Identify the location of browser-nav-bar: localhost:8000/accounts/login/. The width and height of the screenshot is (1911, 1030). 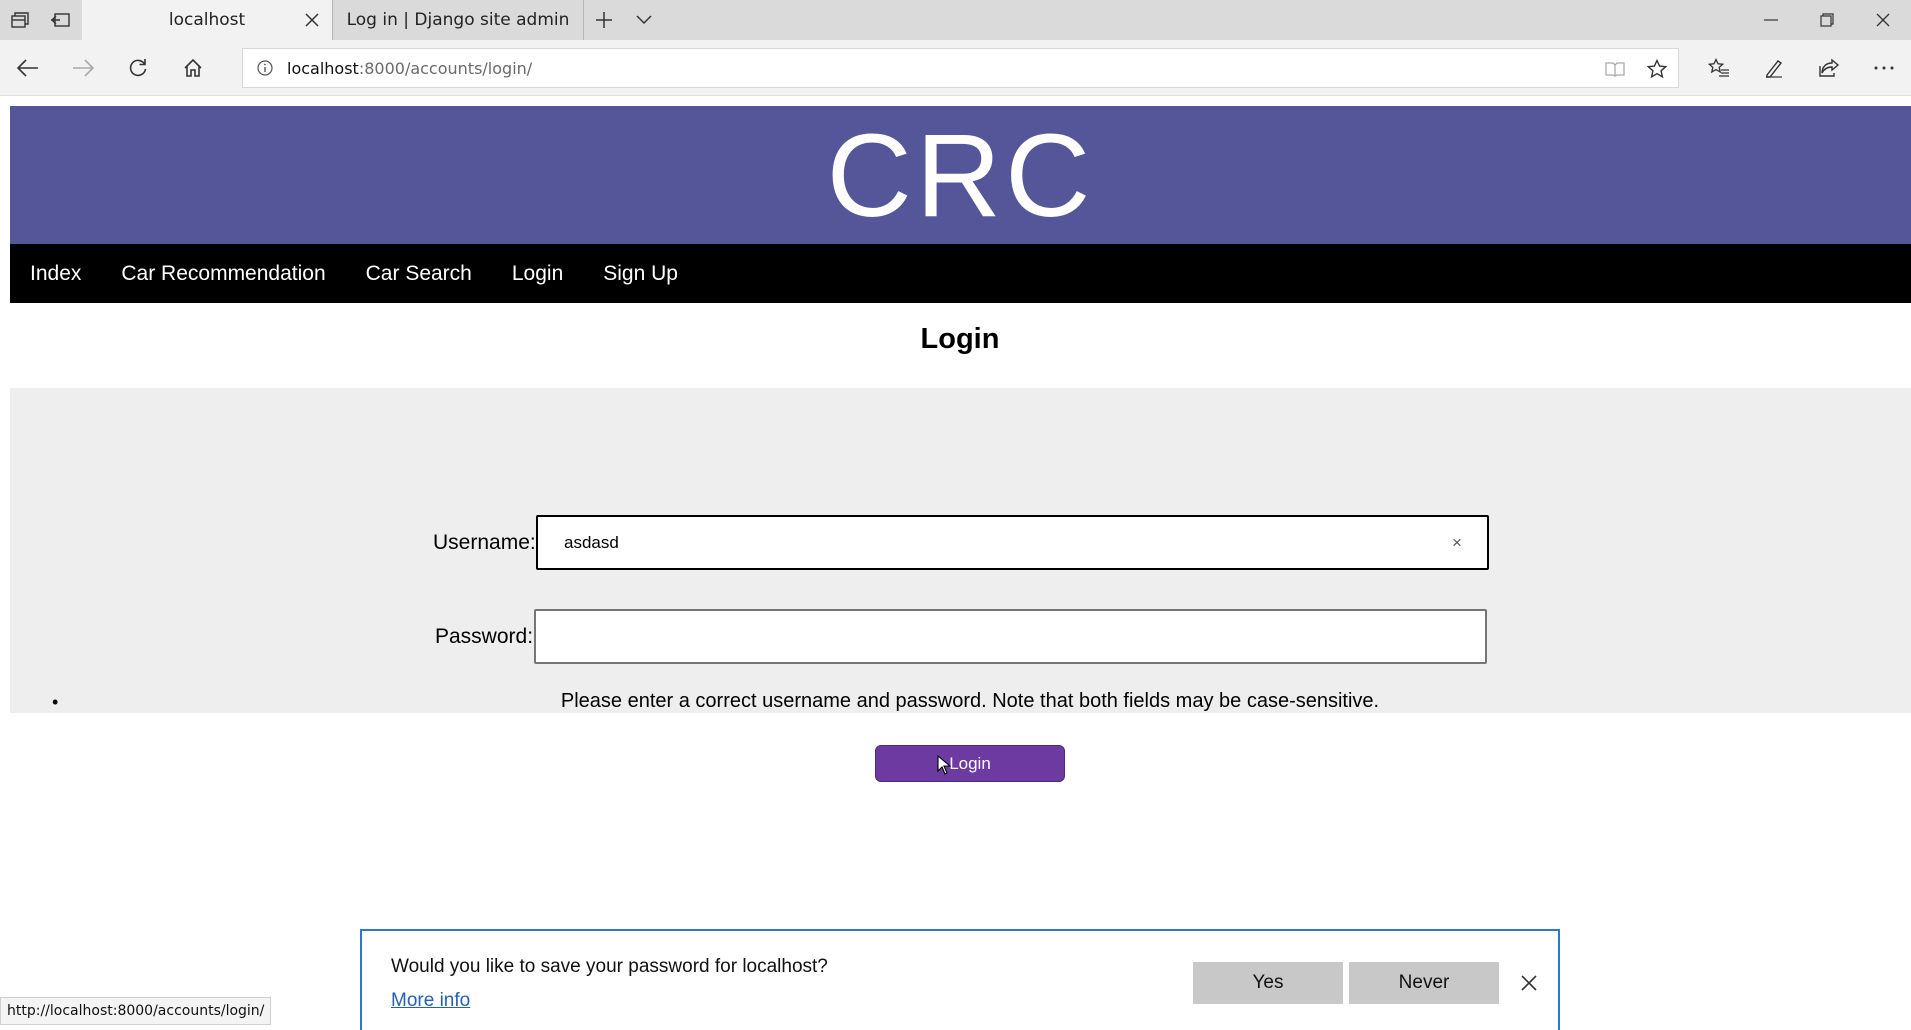
(955, 68).